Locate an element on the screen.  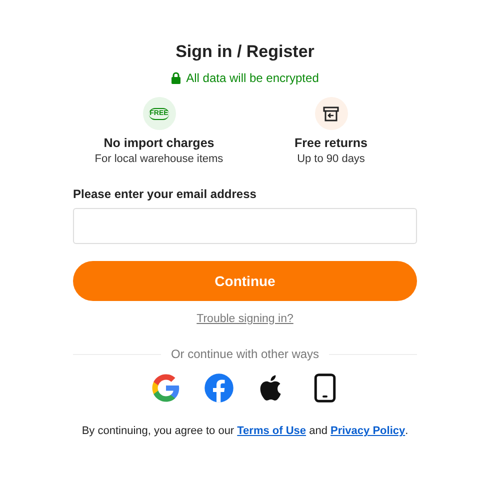
facebook-icon is located at coordinates (219, 388).